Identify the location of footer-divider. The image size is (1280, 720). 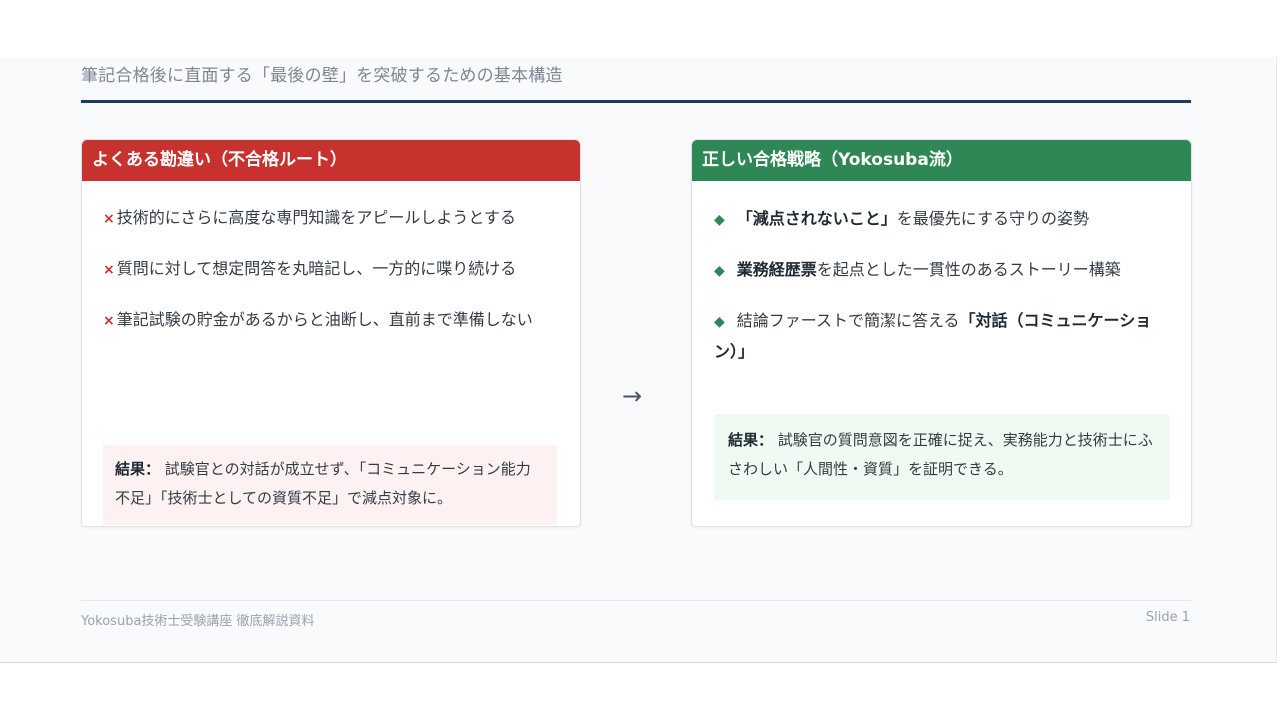
(636, 600).